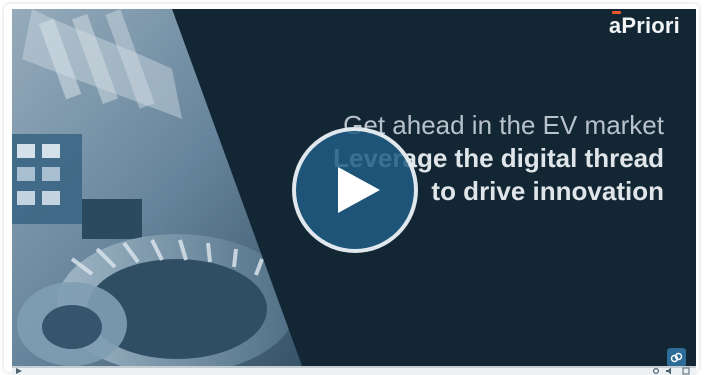 This screenshot has width=704, height=375. I want to click on link-icon, so click(676, 357).